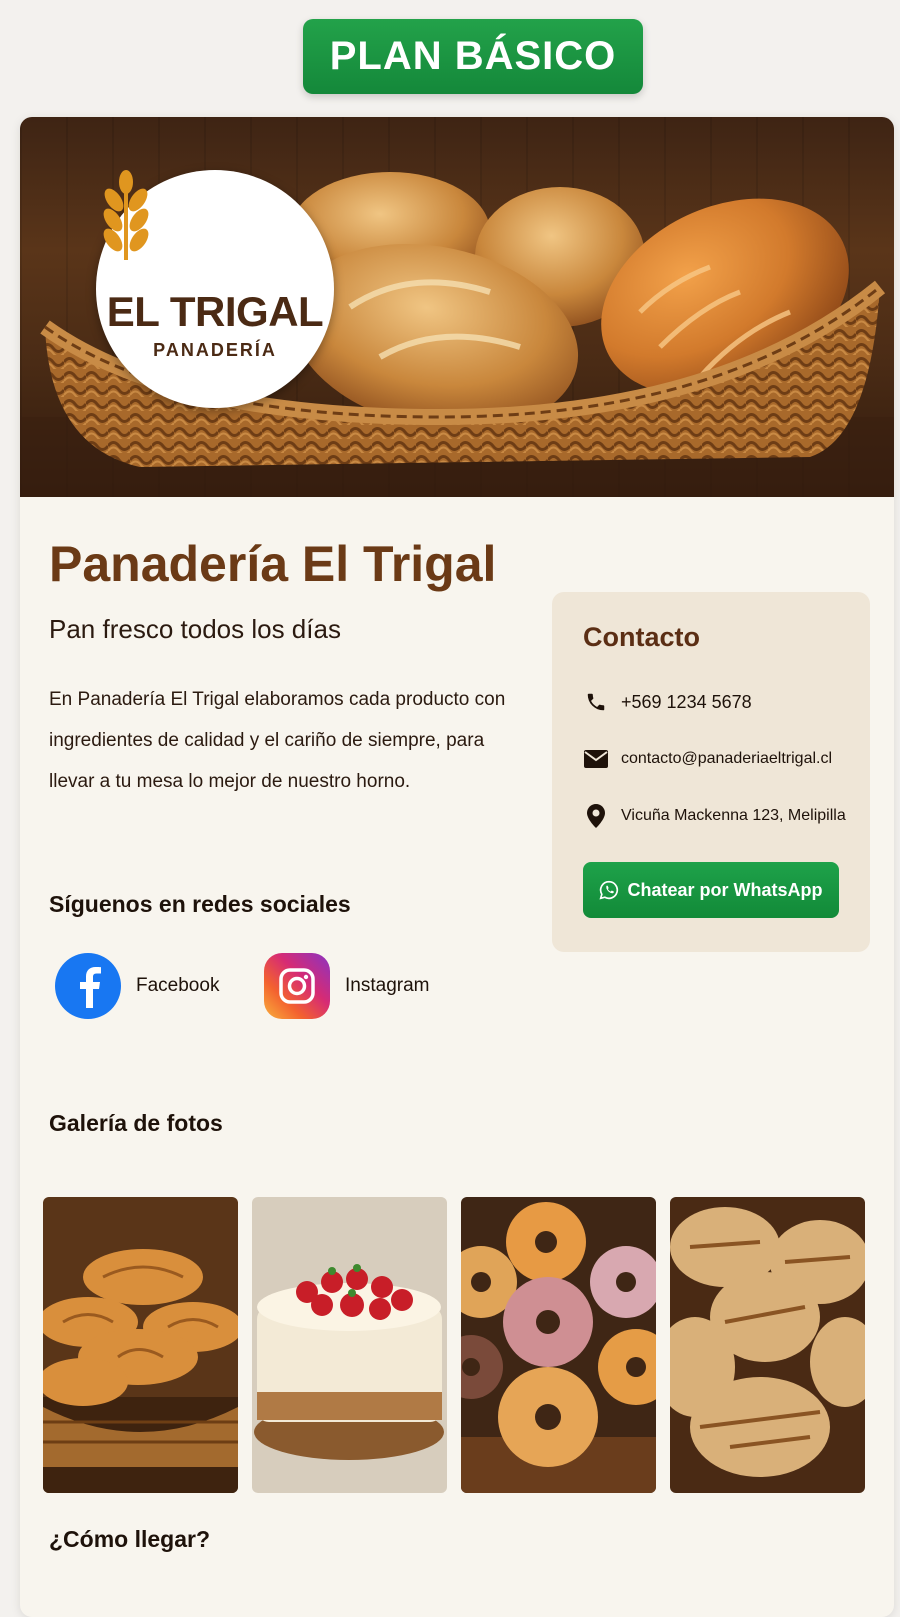 The image size is (900, 1617). Describe the element at coordinates (215, 350) in the screenshot. I see `logo-subtitle: PANADERÍA` at that location.